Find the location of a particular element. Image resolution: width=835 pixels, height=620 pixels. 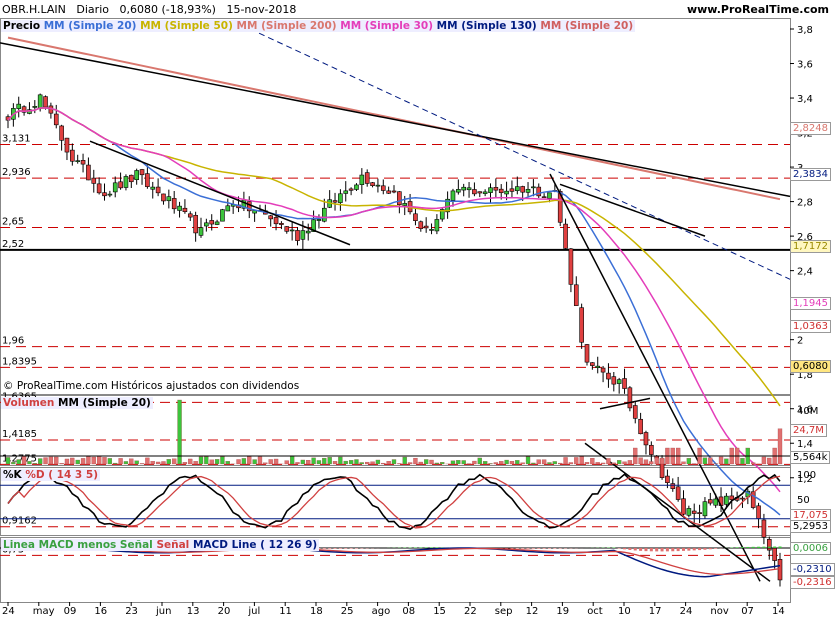

macd-value-tag: 0,0006 is located at coordinates (810, 548).